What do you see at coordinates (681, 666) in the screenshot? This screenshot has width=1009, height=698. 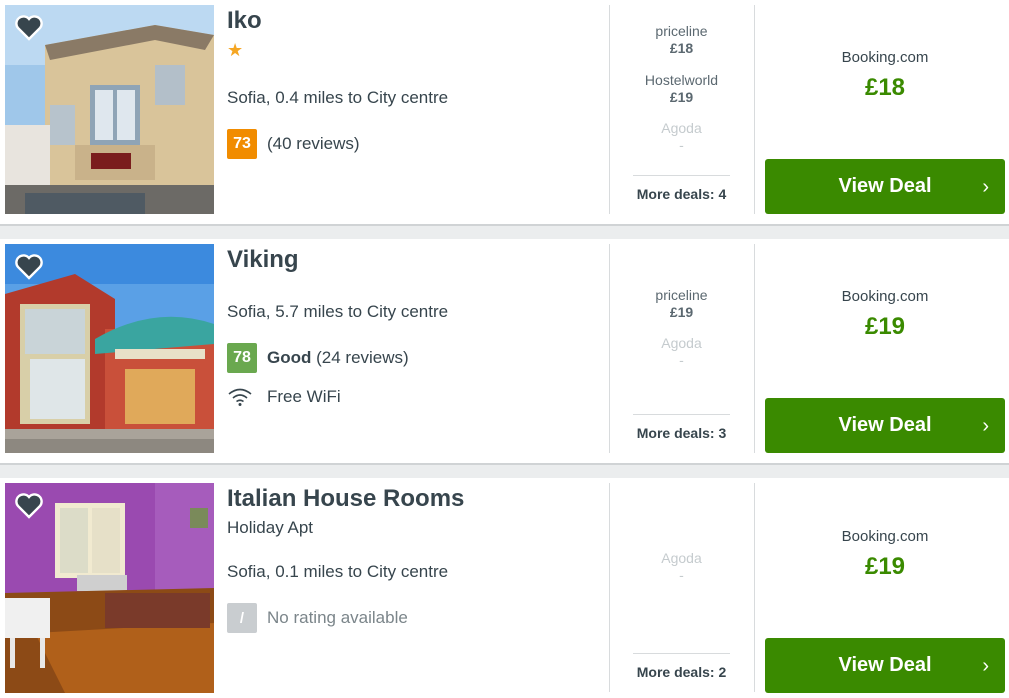 I see `more-deals-link: More deals: 2` at bounding box center [681, 666].